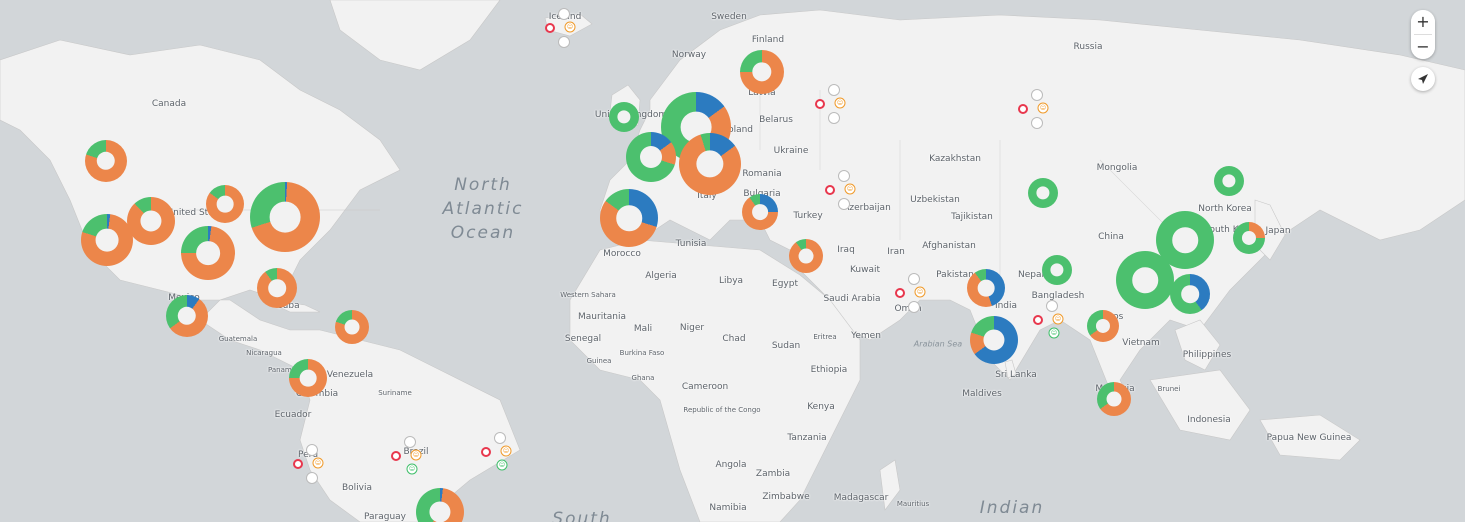 Image resolution: width=1465 pixels, height=522 pixels. What do you see at coordinates (1057, 270) in the screenshot?
I see `cluster-nepal-donut` at bounding box center [1057, 270].